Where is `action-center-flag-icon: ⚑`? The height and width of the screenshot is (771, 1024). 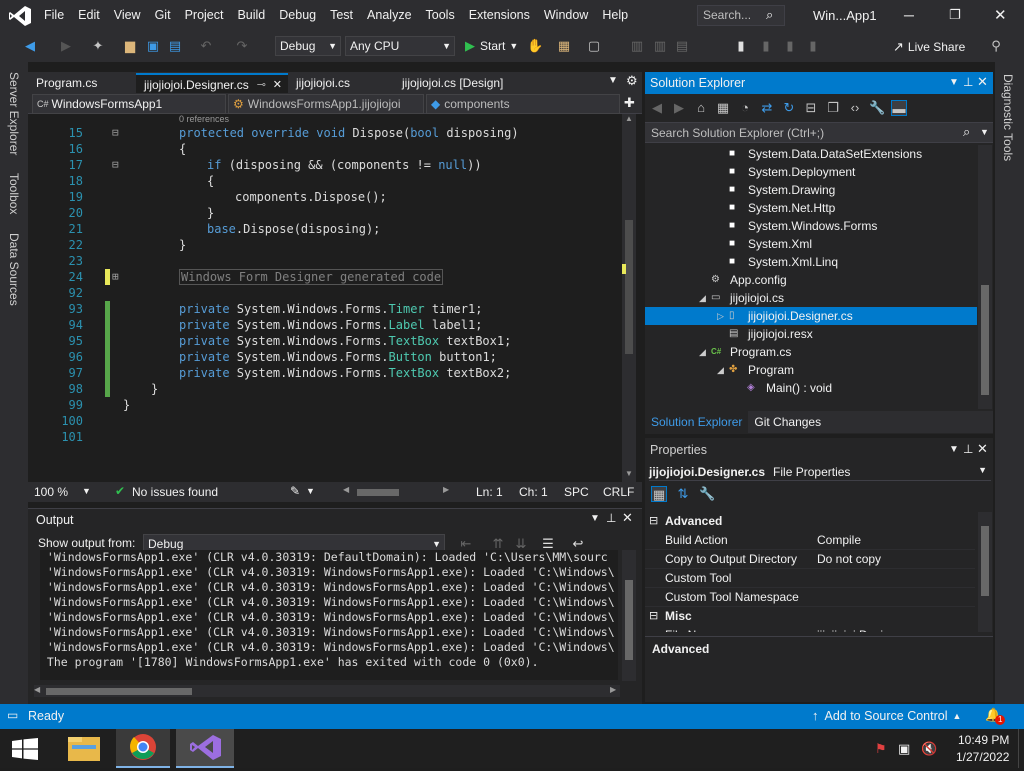
action-center-flag-icon: ⚑ is located at coordinates (881, 749).